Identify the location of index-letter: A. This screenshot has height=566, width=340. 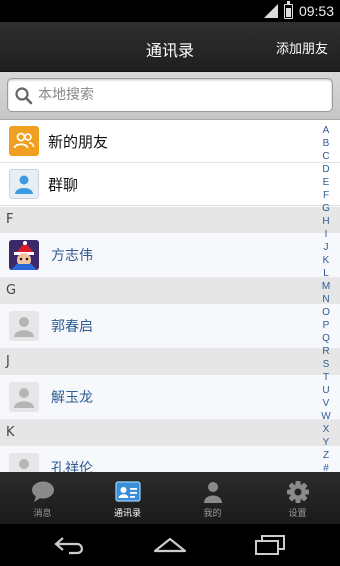
(326, 130).